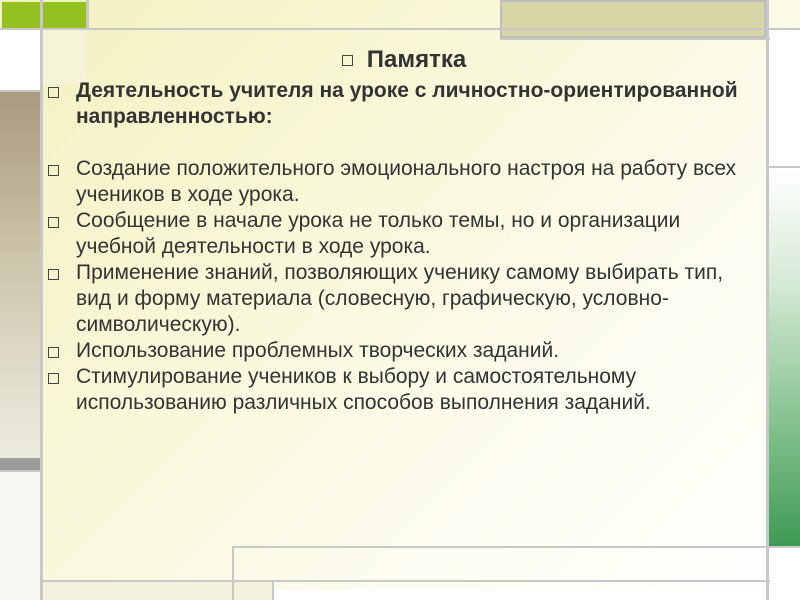 This screenshot has width=800, height=600. I want to click on decor-bottom-white-block, so click(521, 595).